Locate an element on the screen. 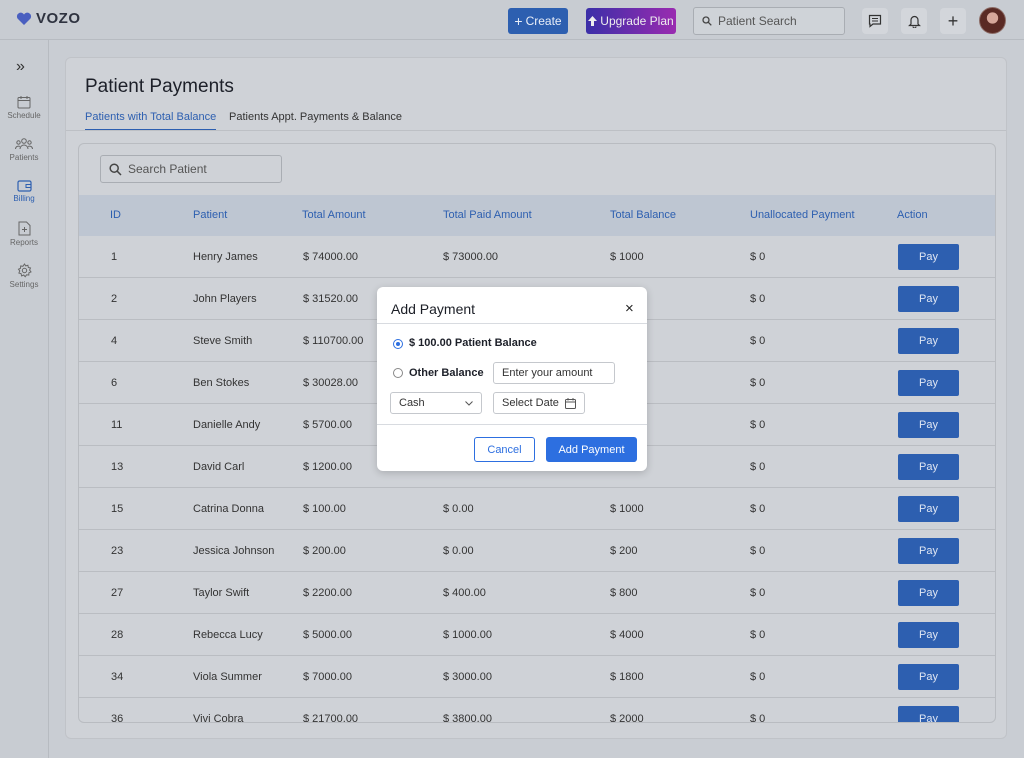  add-payment-button: Add Payment is located at coordinates (591, 449).